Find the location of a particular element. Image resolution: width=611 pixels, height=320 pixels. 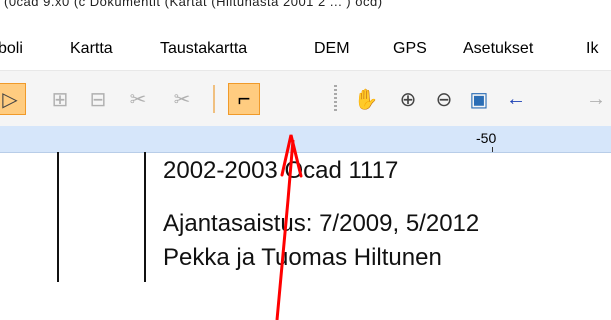

zoom-in-button: ⊕ is located at coordinates (408, 99).